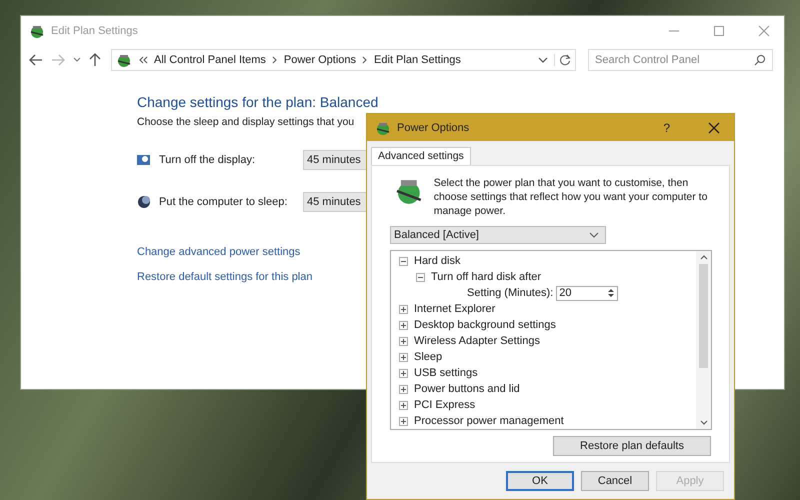 The image size is (800, 500). I want to click on tree-item: Desktop background settings, so click(485, 325).